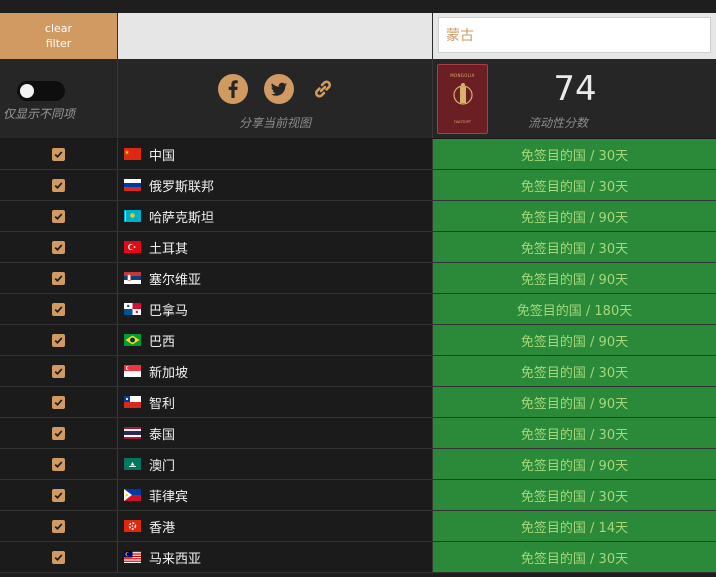  I want to click on country-cell: 中国, so click(275, 154).